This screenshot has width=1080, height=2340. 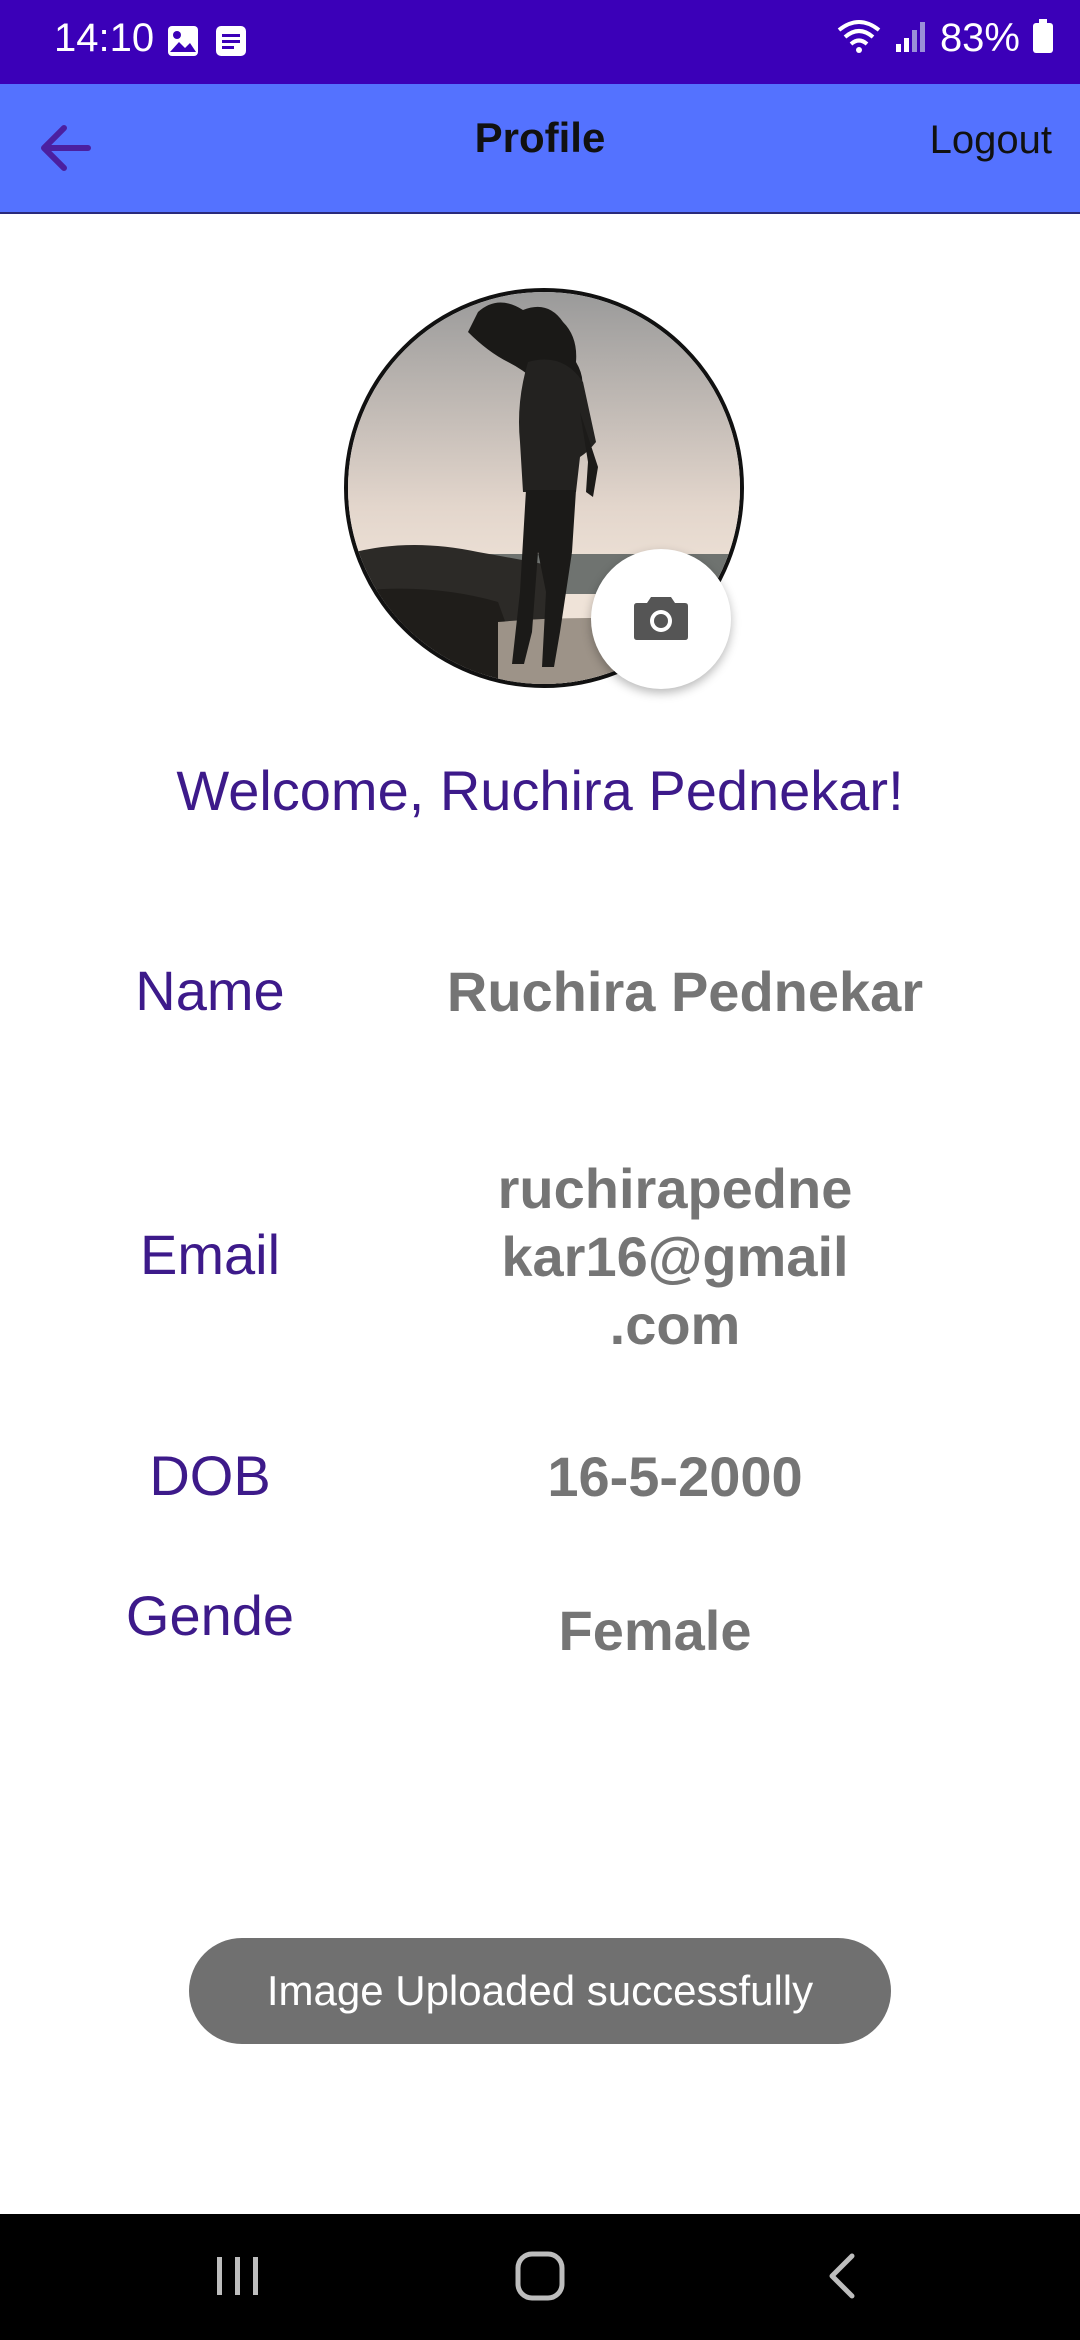 I want to click on status-right: 83%, so click(x=945, y=38).